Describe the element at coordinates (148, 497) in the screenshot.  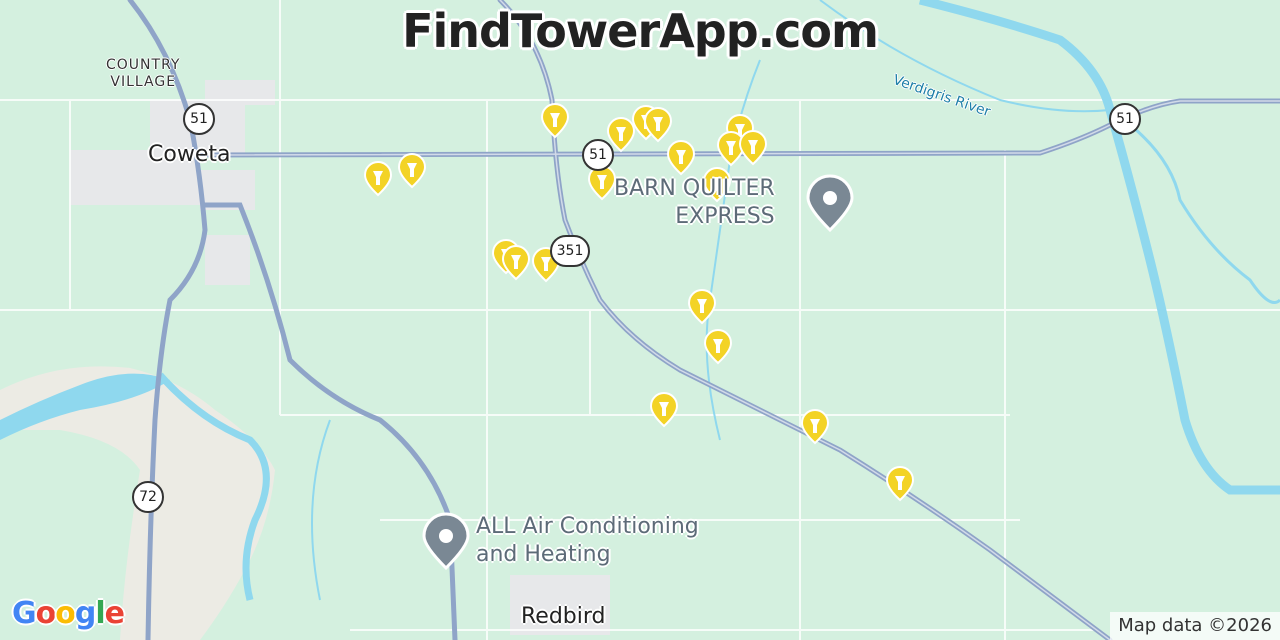
I see `route-shield: 72` at that location.